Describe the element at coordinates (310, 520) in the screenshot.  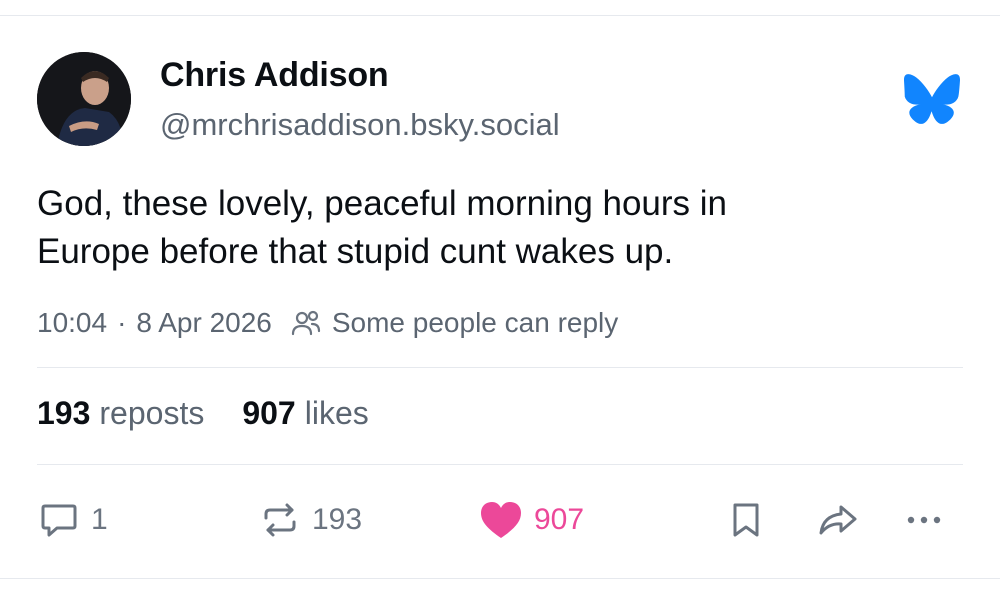
I see `repost-button: 193` at that location.